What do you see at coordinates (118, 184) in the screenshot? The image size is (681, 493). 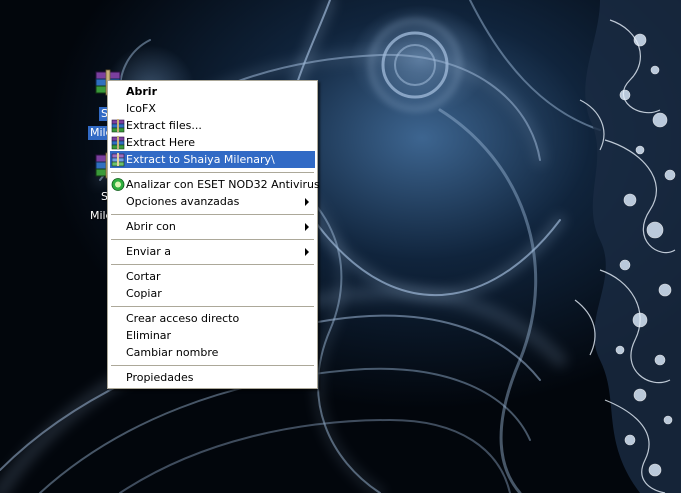 I see `eset-icon` at bounding box center [118, 184].